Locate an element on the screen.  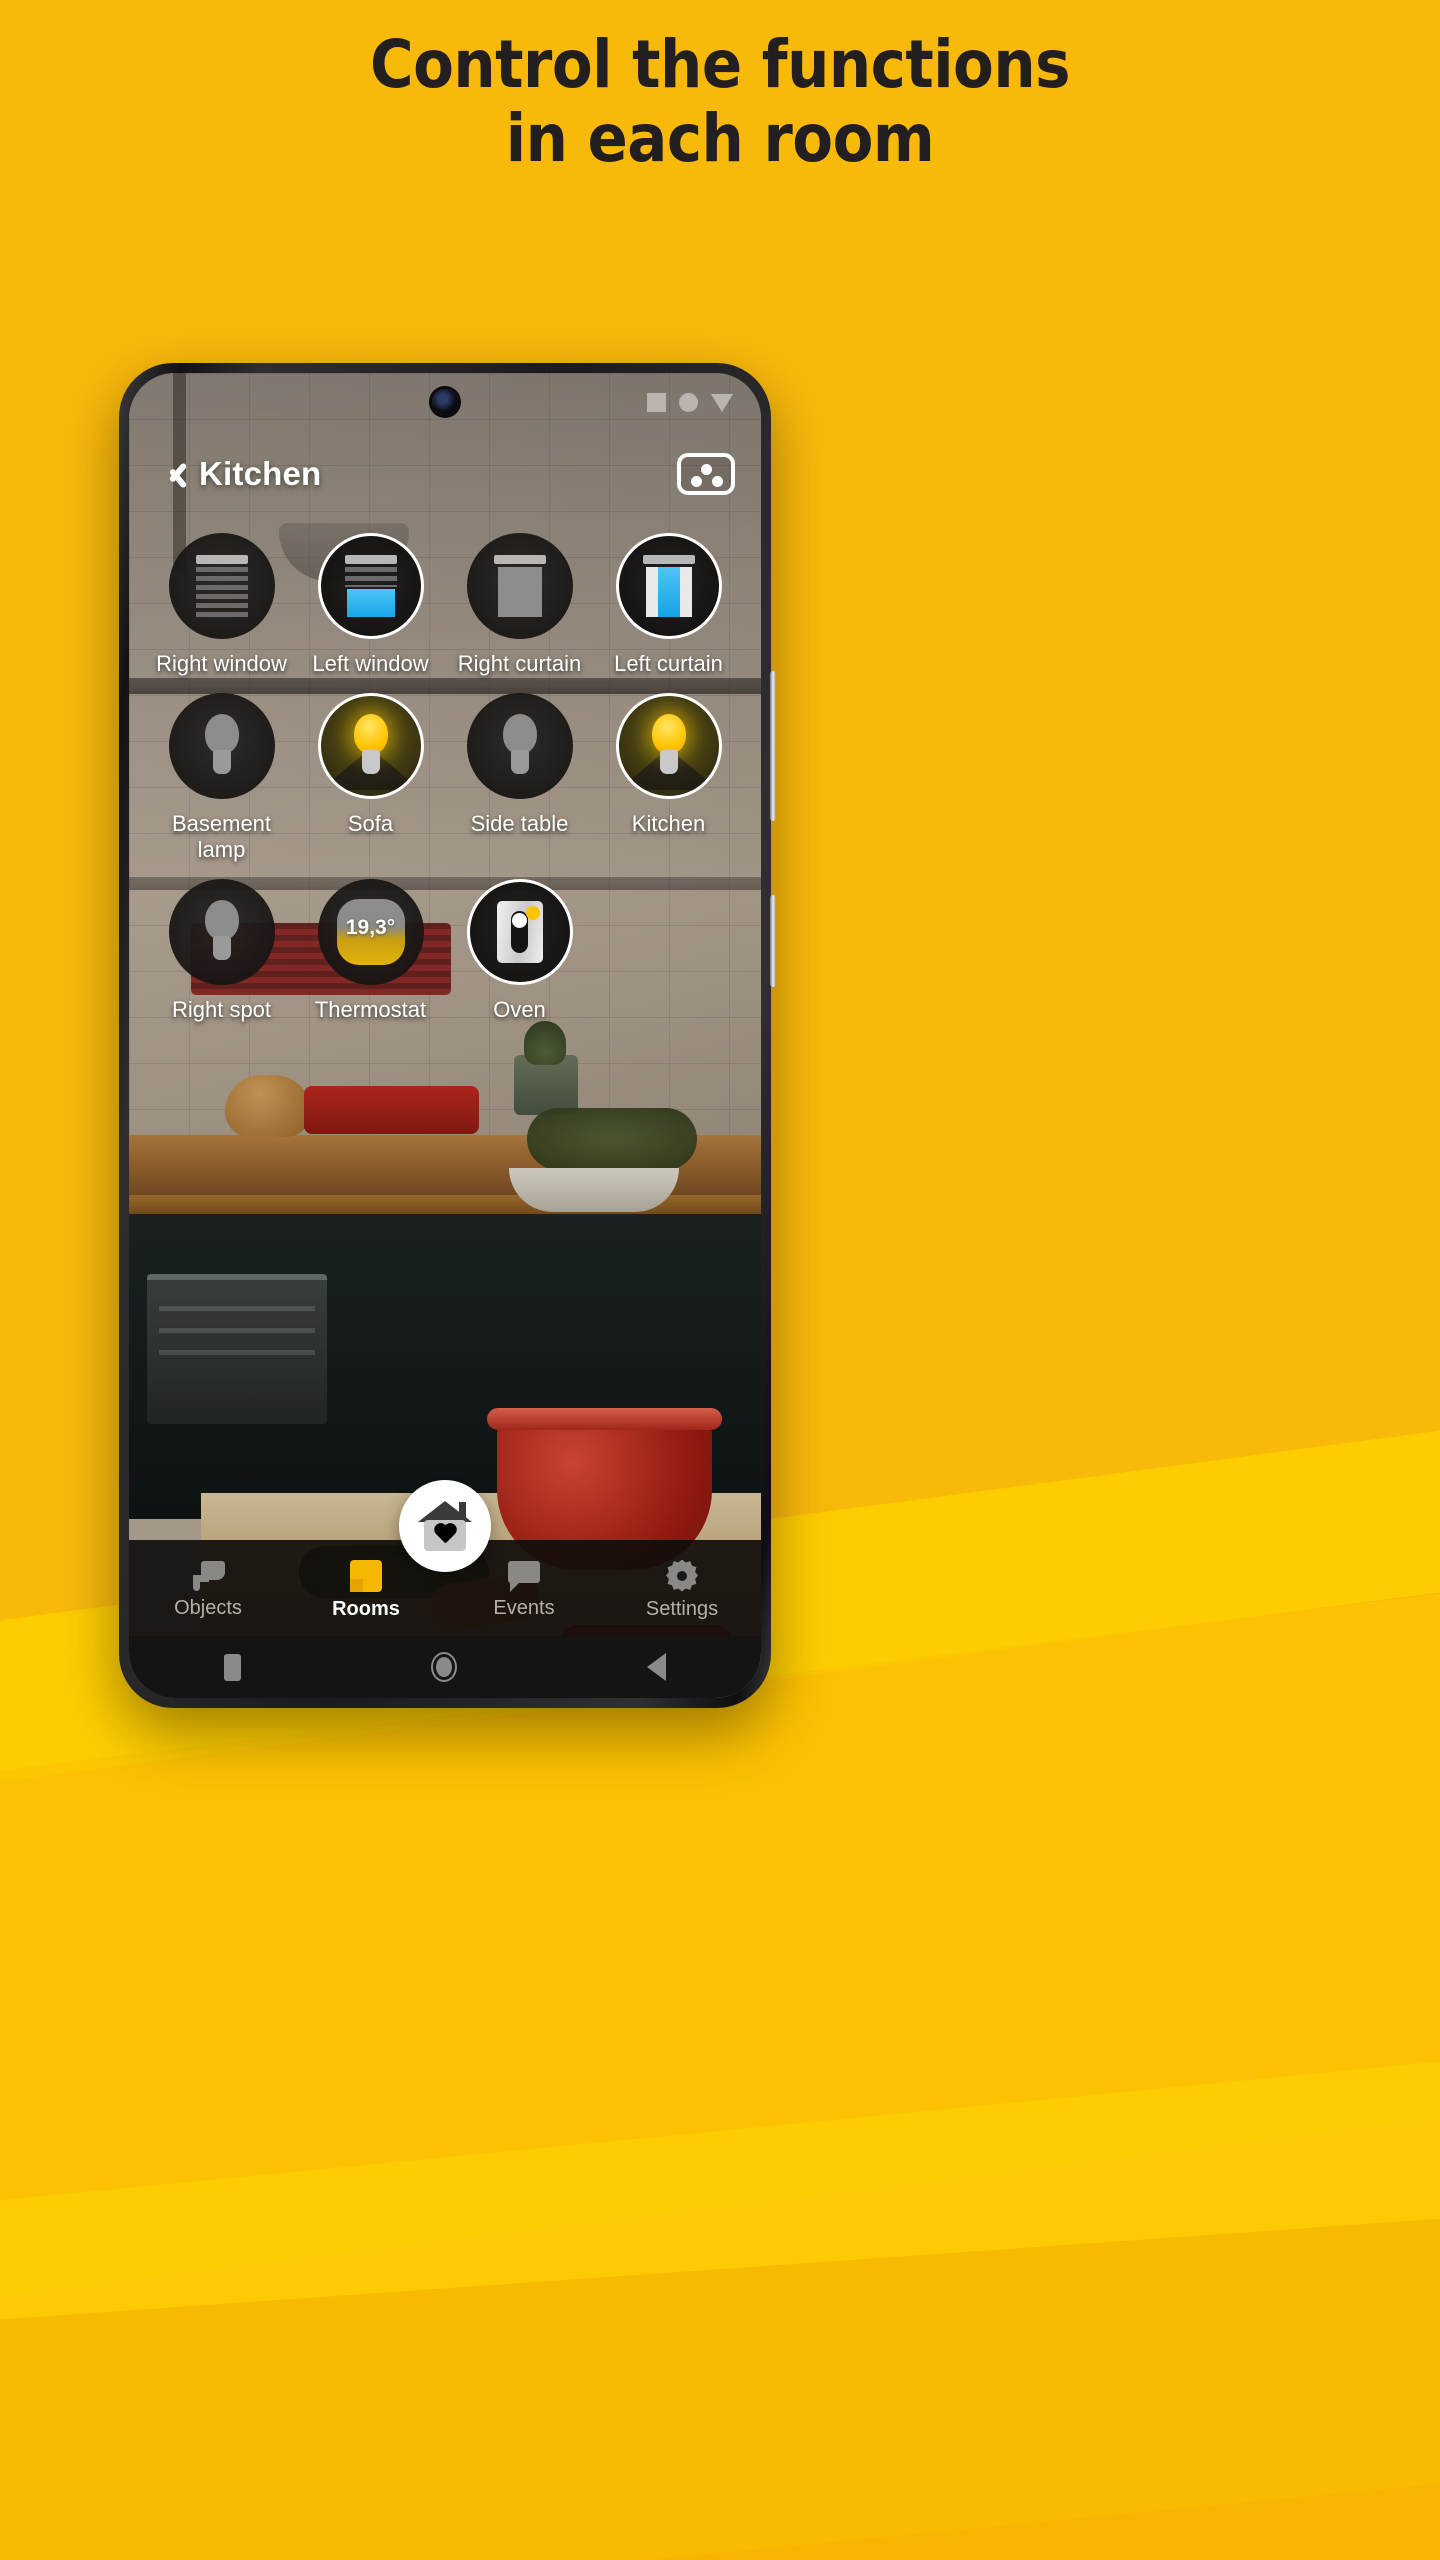
blind-open-icon is located at coordinates (370, 586).